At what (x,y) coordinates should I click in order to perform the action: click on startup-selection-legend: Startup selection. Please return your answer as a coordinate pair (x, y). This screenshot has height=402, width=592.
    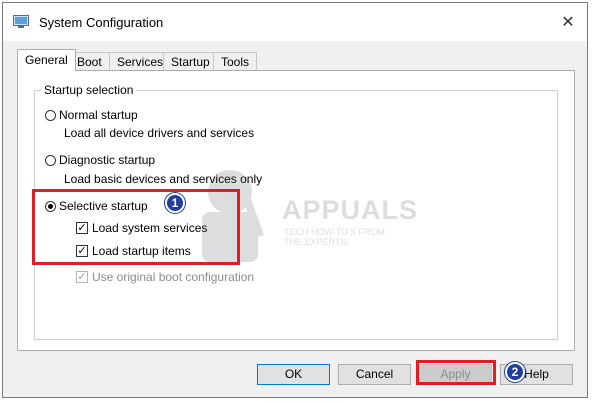
    Looking at the image, I should click on (89, 90).